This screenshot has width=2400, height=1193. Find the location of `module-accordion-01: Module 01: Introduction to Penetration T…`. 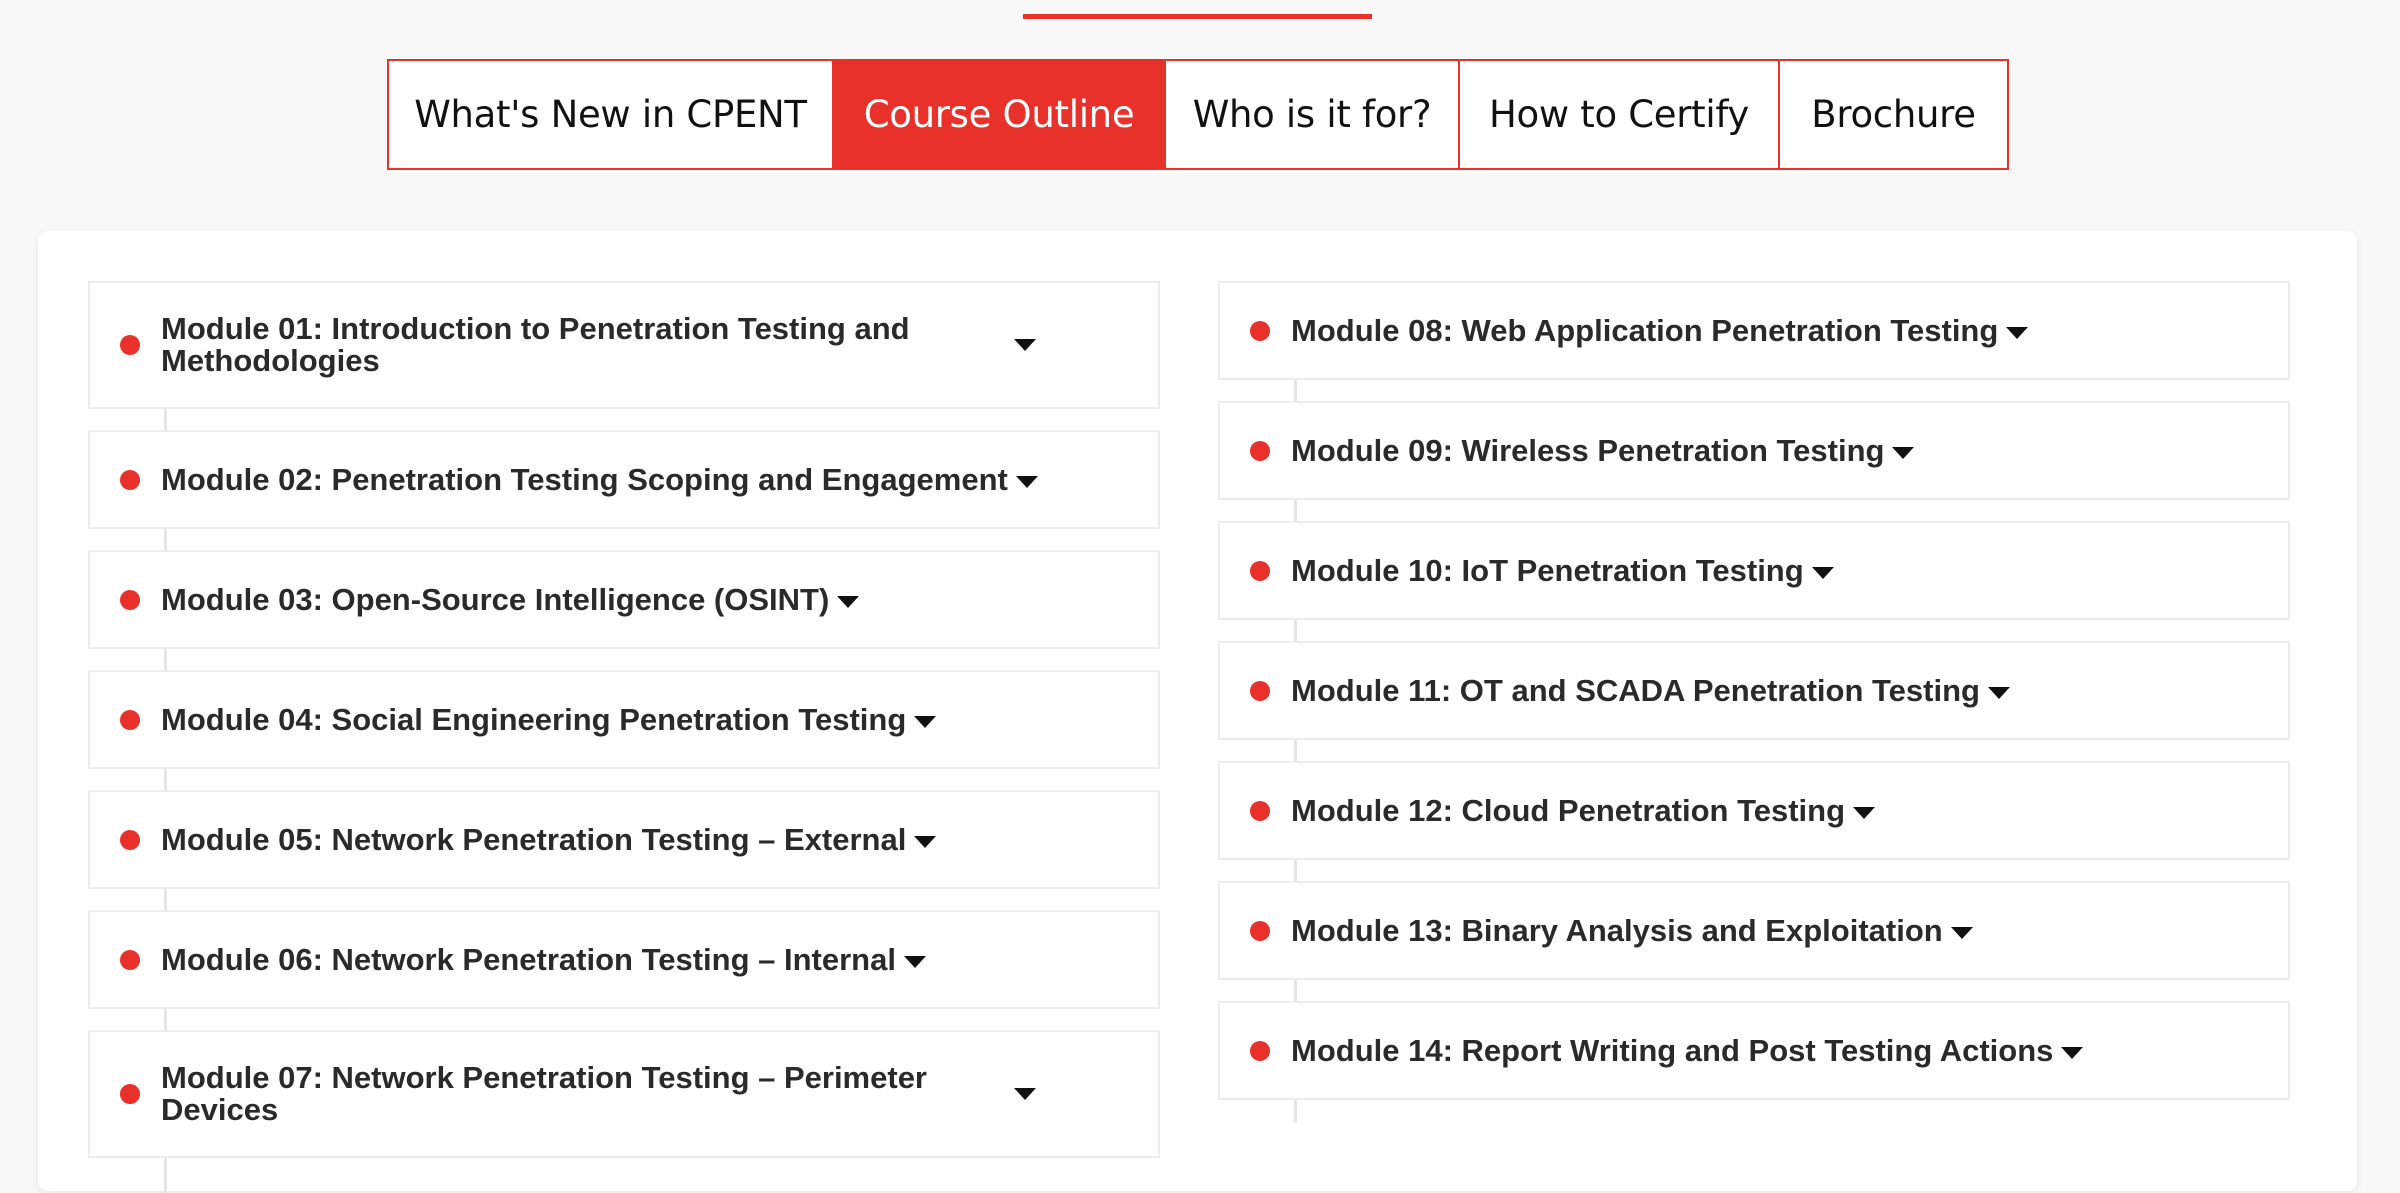

module-accordion-01: Module 01: Introduction to Penetration T… is located at coordinates (624, 345).